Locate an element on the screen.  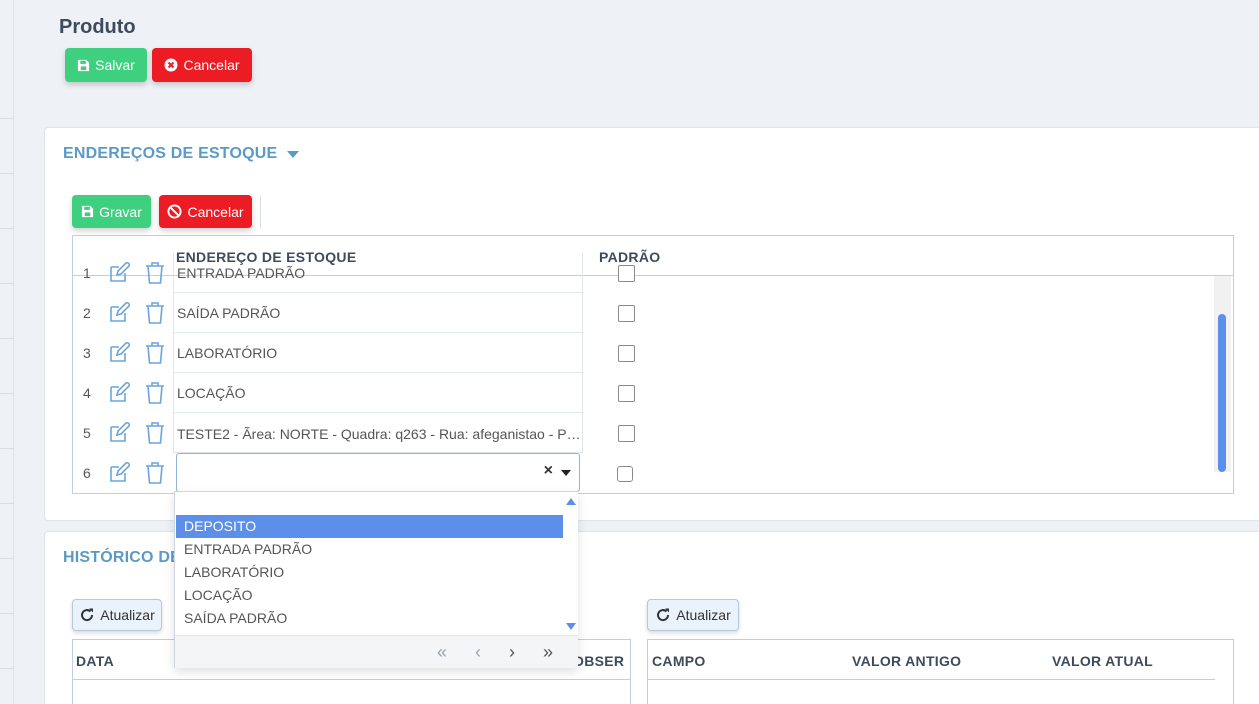
table-row: 1 ENTRADA PADRÃO is located at coordinates (643, 273).